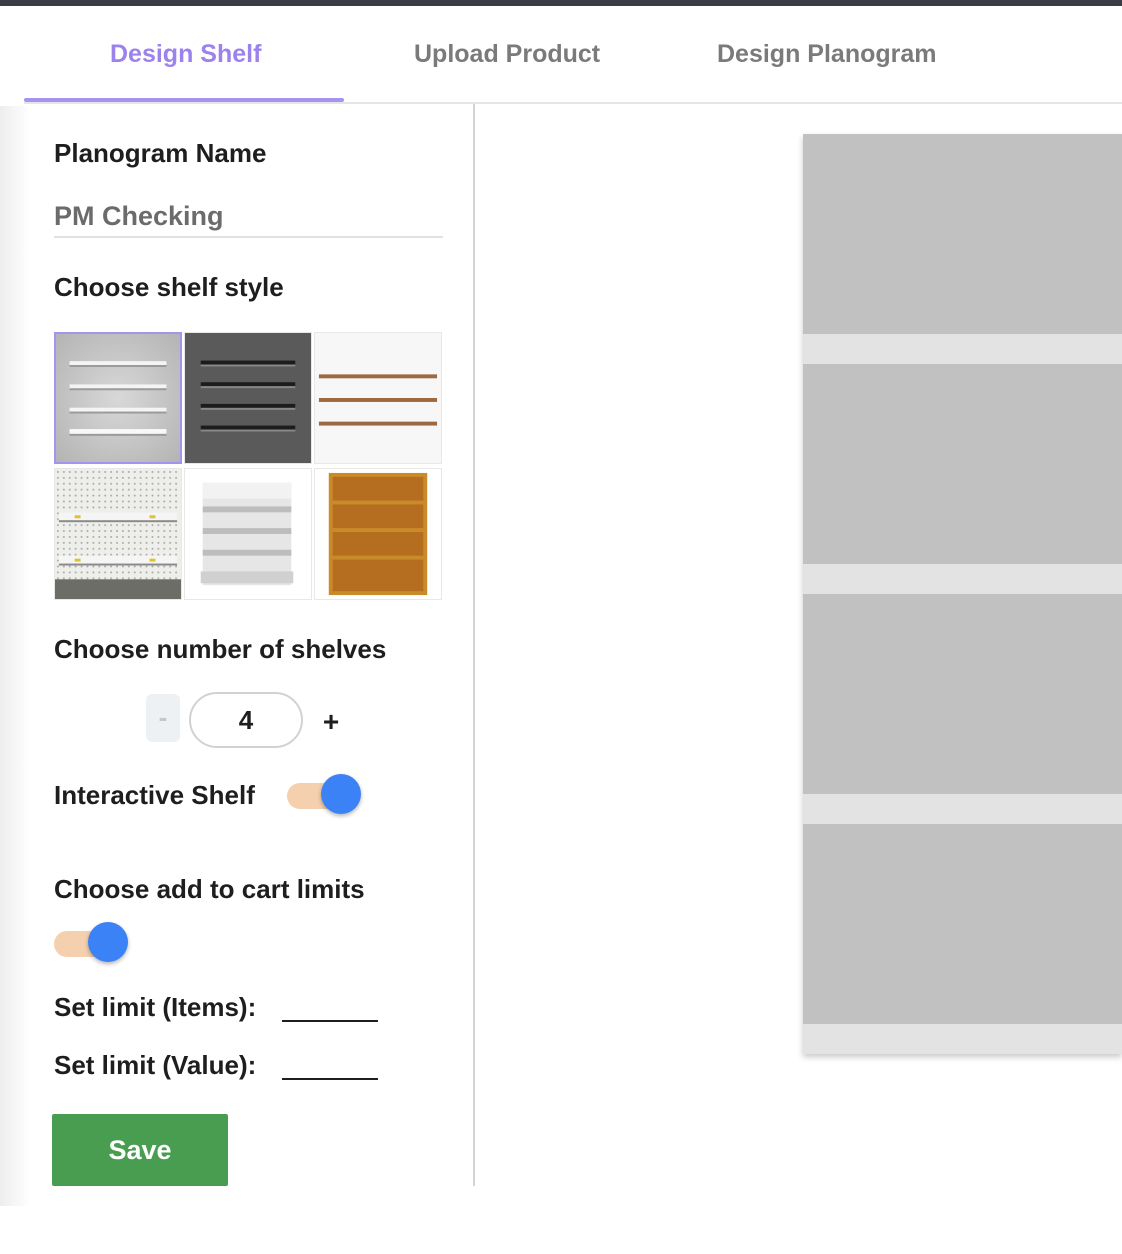 Image resolution: width=1122 pixels, height=1254 pixels. What do you see at coordinates (118, 534) in the screenshot?
I see `shelf-style-pegboard` at bounding box center [118, 534].